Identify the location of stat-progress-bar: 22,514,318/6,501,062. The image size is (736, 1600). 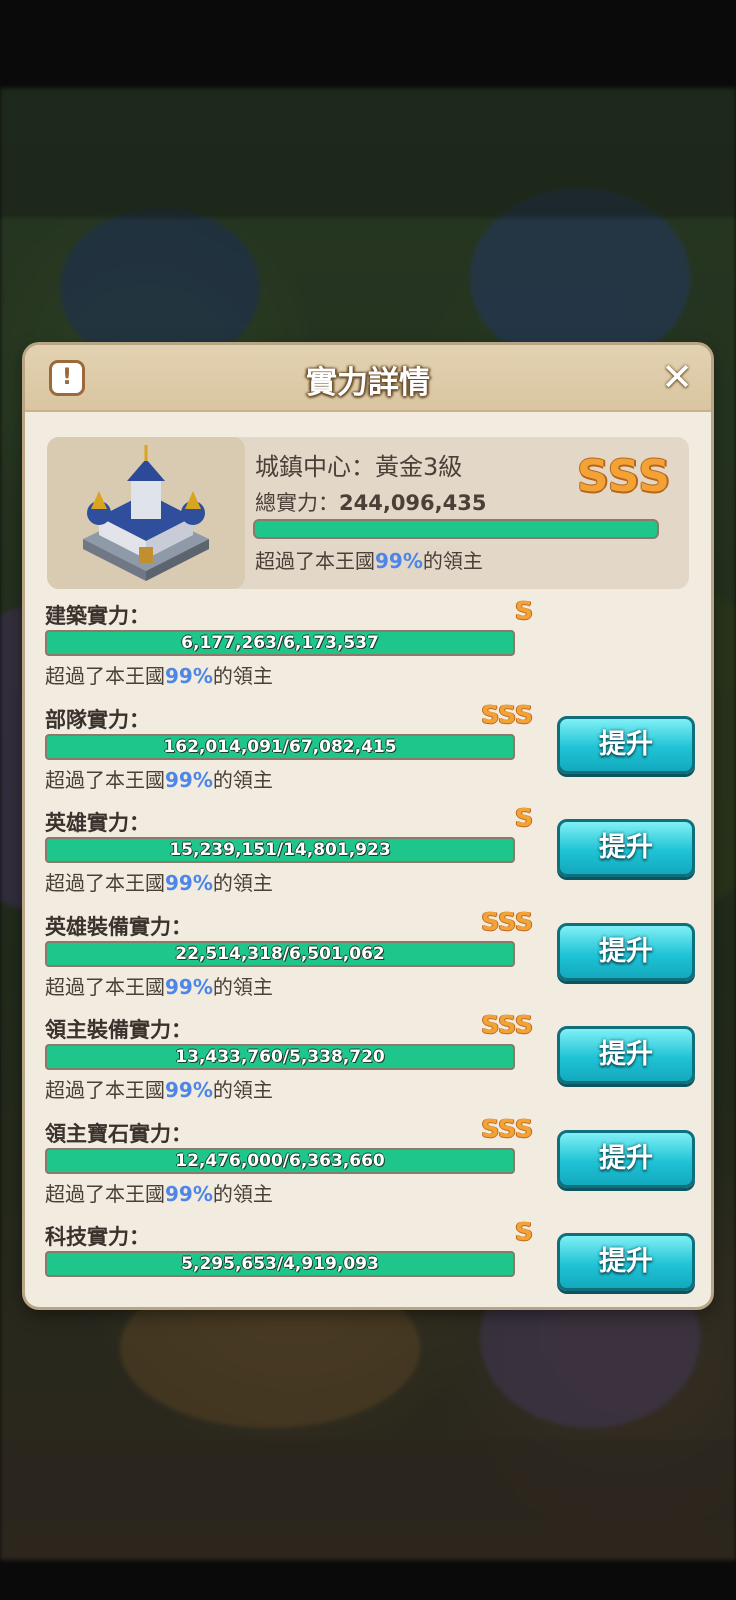
(280, 953).